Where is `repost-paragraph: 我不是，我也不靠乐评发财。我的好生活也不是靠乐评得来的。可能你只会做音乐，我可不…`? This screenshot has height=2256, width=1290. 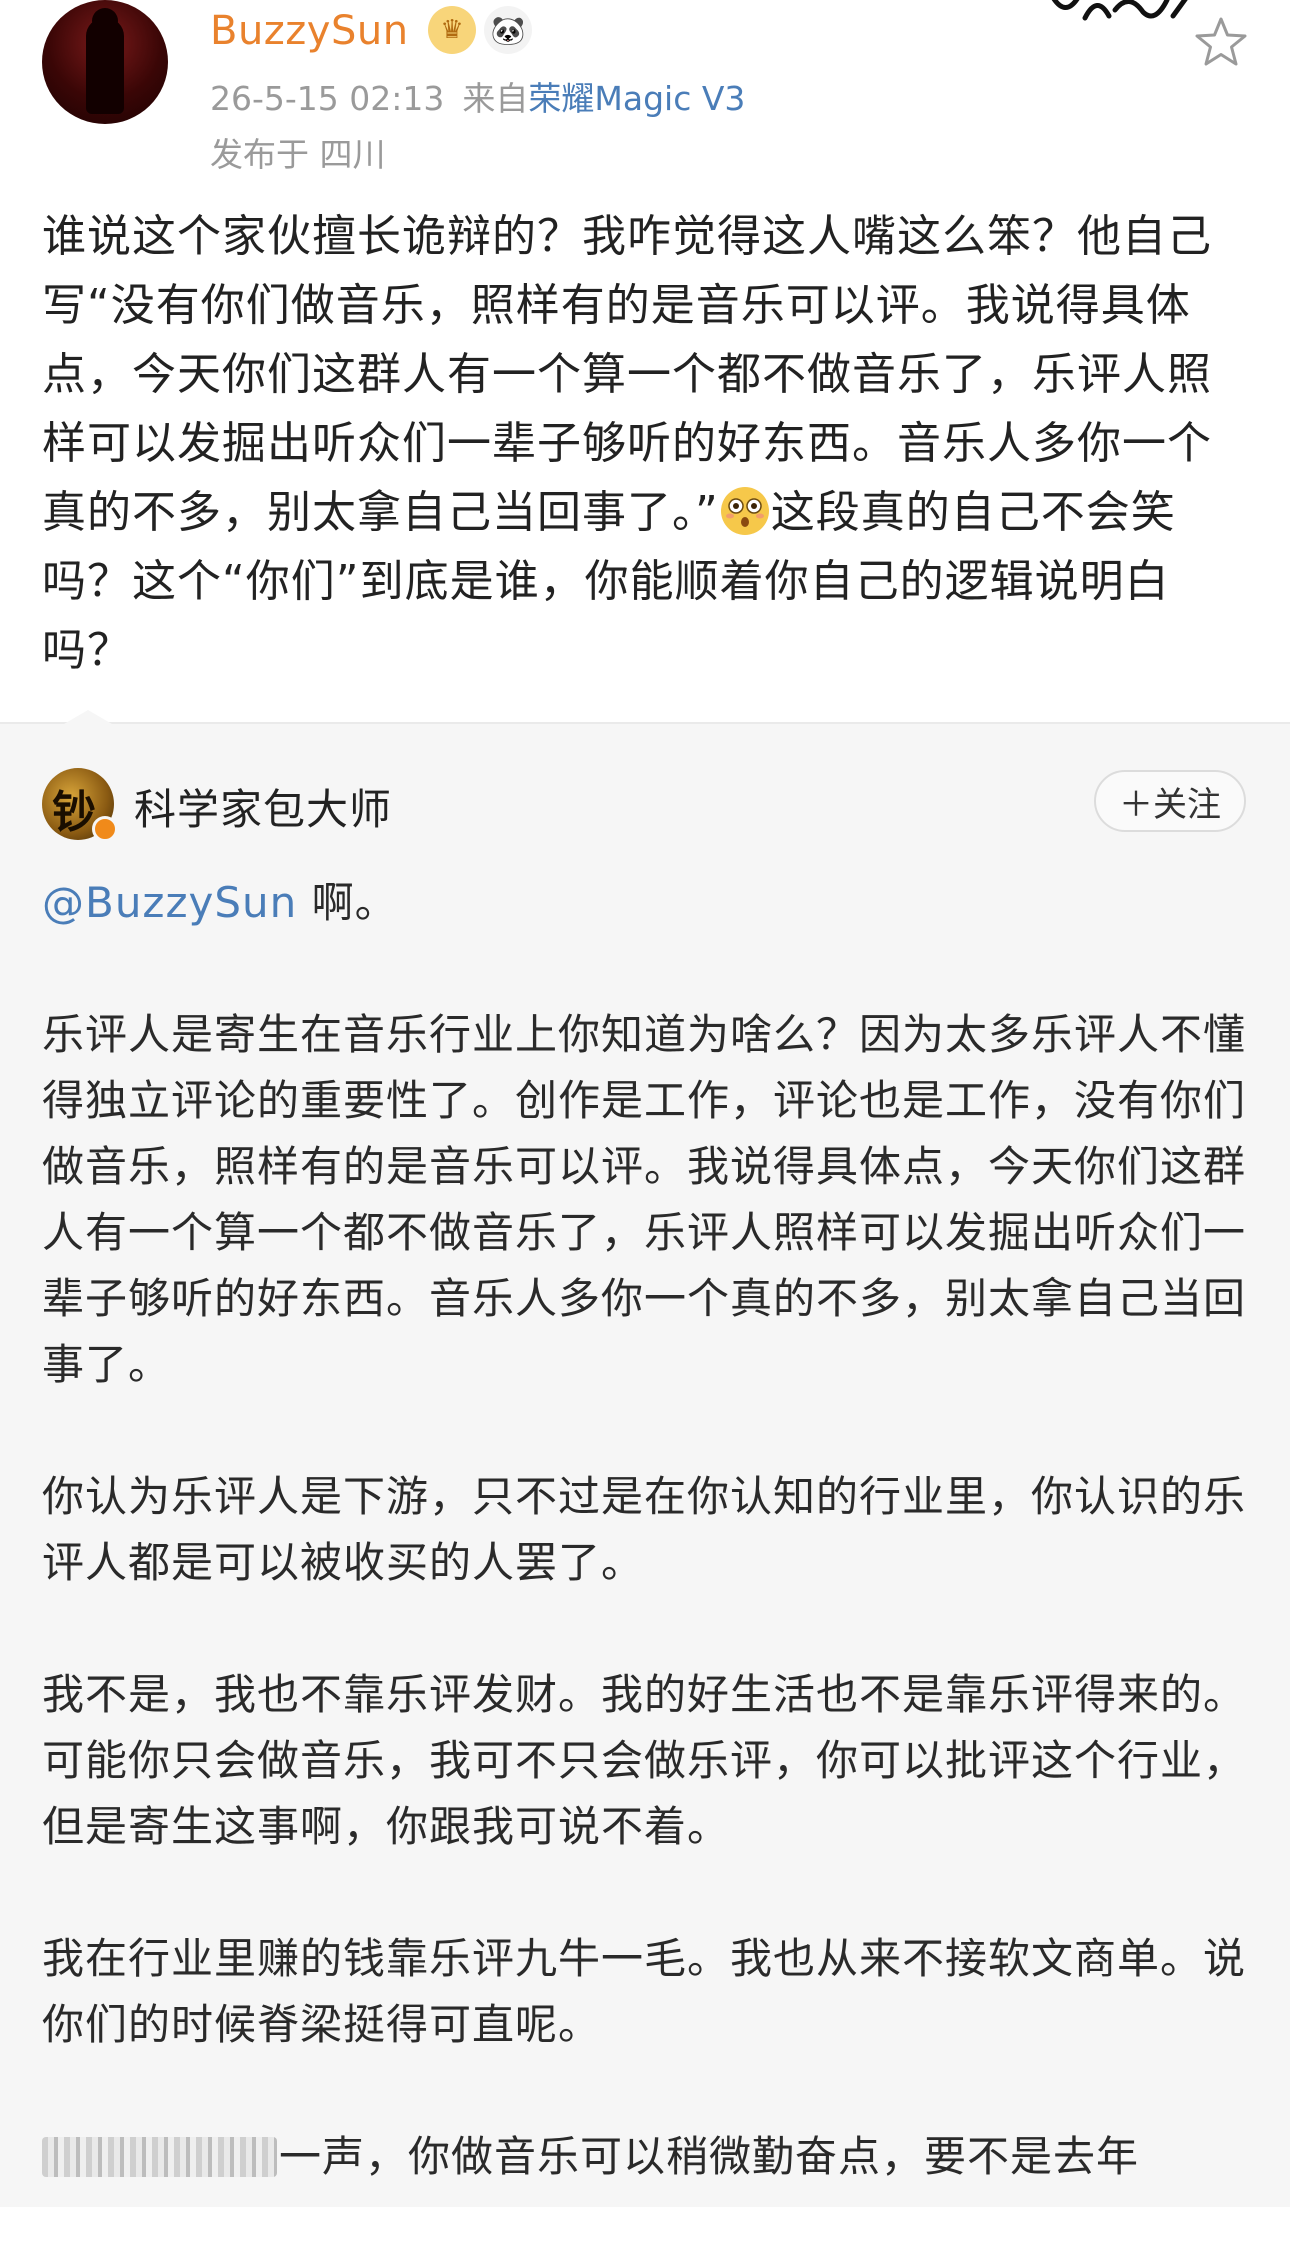 repost-paragraph: 我不是，我也不靠乐评发财。我的好生活也不是靠乐评得来的。可能你只会做音乐，我可不… is located at coordinates (644, 1760).